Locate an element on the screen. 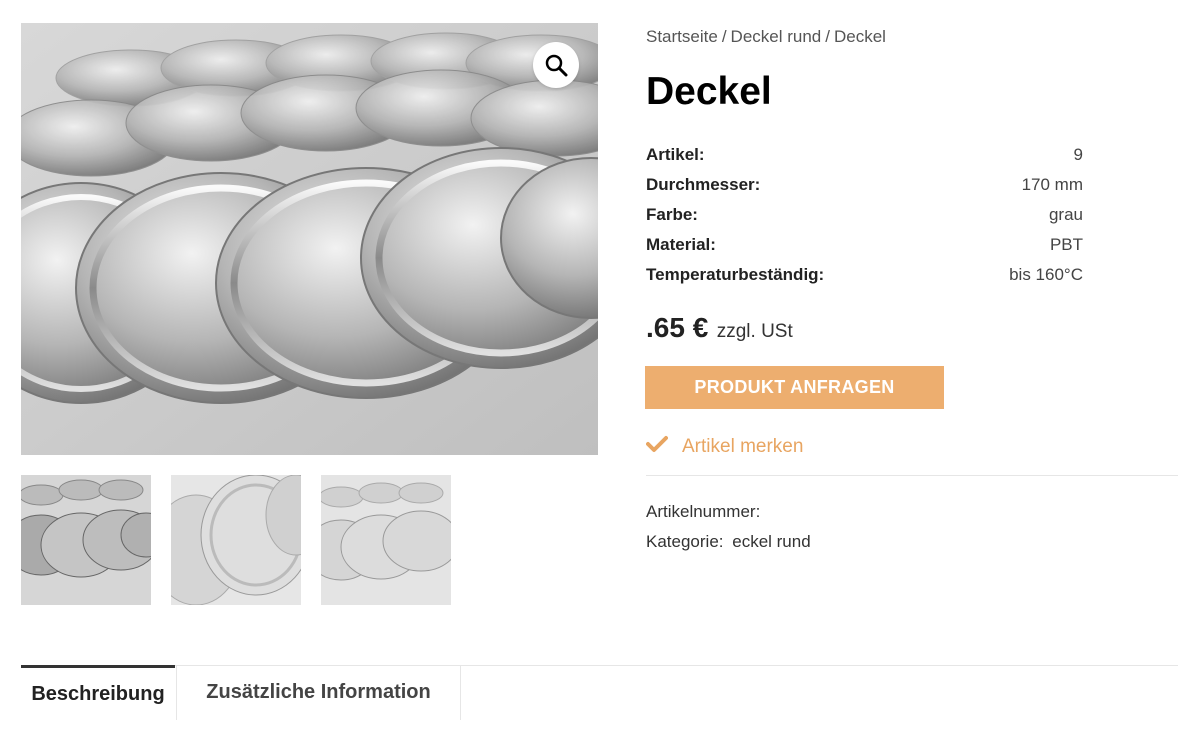 The width and height of the screenshot is (1185, 731). spec-row: Durchmesser: 170 mm is located at coordinates (864, 185).